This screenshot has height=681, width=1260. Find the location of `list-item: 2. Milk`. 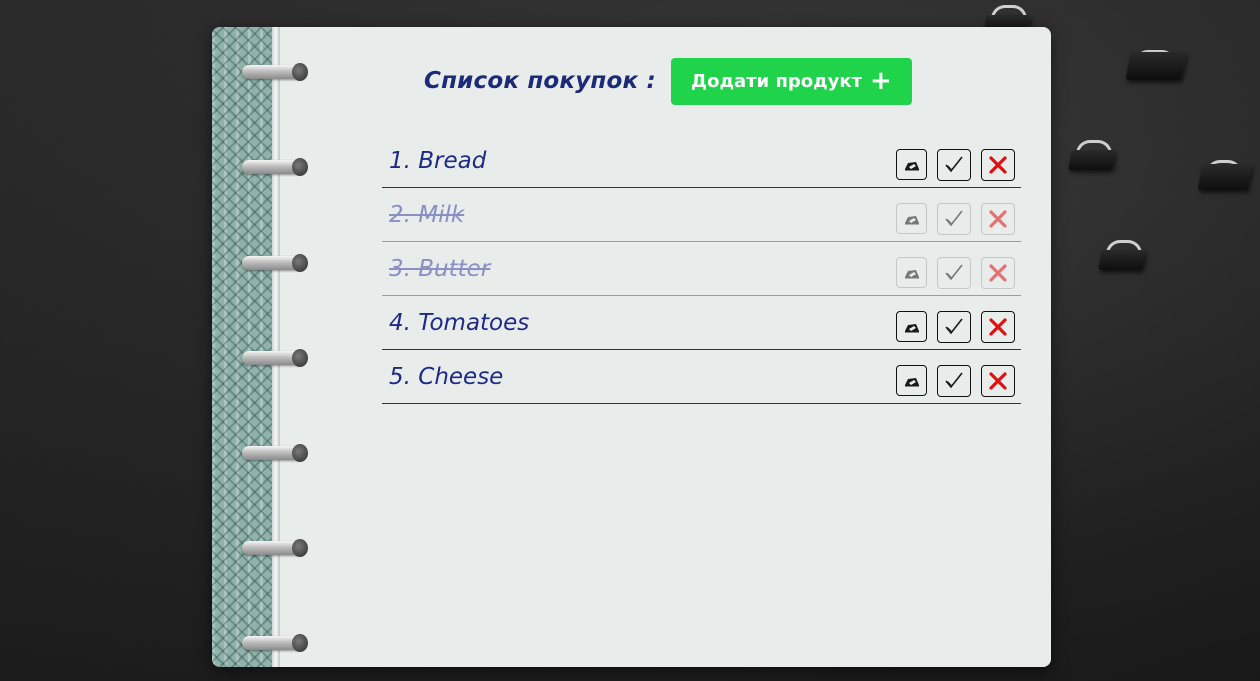

list-item: 2. Milk is located at coordinates (701, 215).